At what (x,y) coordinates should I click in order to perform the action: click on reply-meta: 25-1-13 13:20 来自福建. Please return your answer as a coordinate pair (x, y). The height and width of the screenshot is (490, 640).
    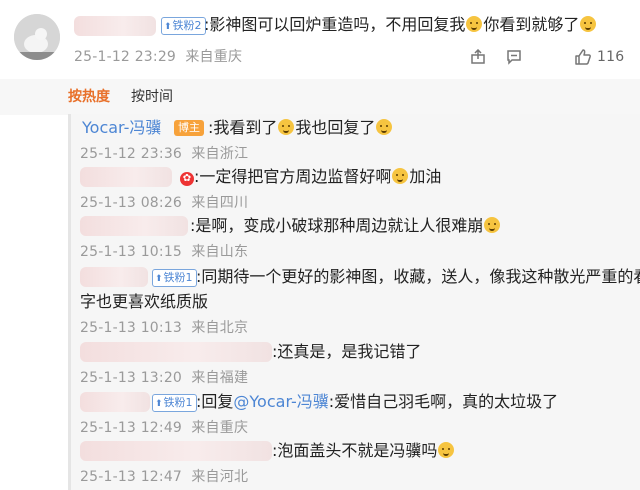
    Looking at the image, I should click on (164, 378).